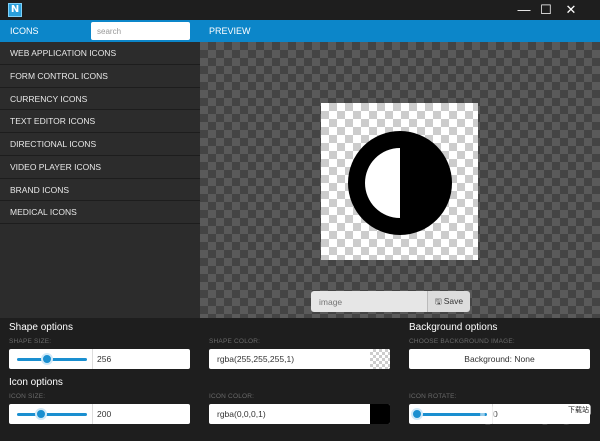 The width and height of the screenshot is (600, 441). What do you see at coordinates (578, 410) in the screenshot?
I see `watermark-badge: 下载站` at bounding box center [578, 410].